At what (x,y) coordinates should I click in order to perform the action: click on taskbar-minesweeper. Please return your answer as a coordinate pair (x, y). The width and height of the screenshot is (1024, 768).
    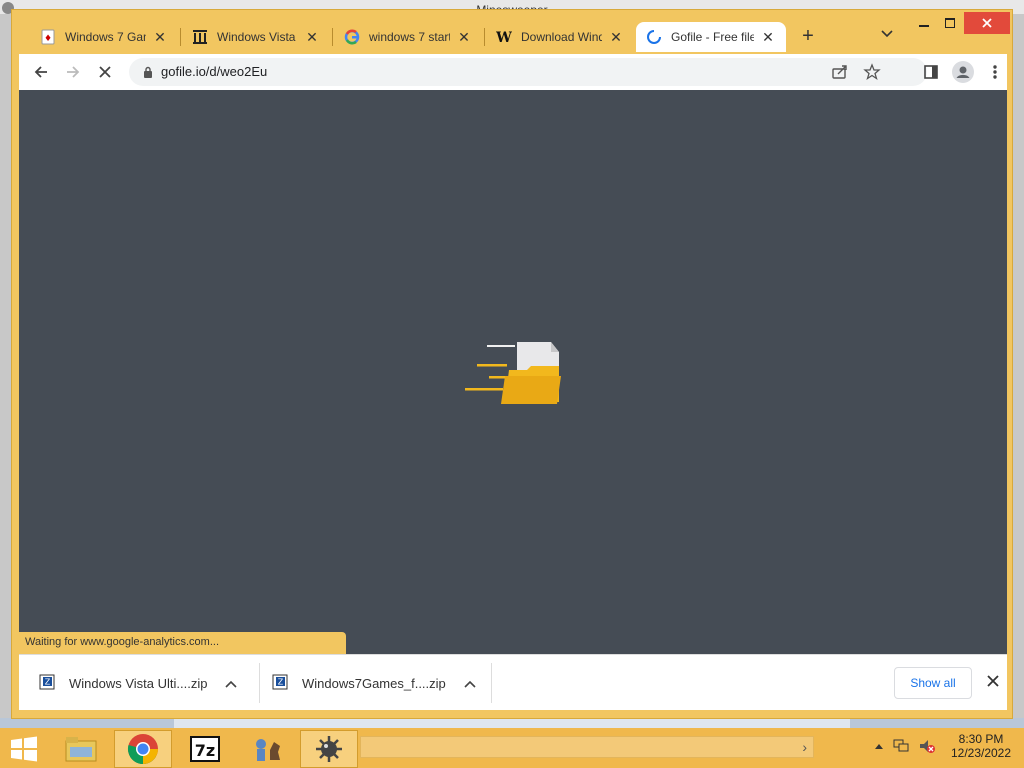
    Looking at the image, I should click on (329, 749).